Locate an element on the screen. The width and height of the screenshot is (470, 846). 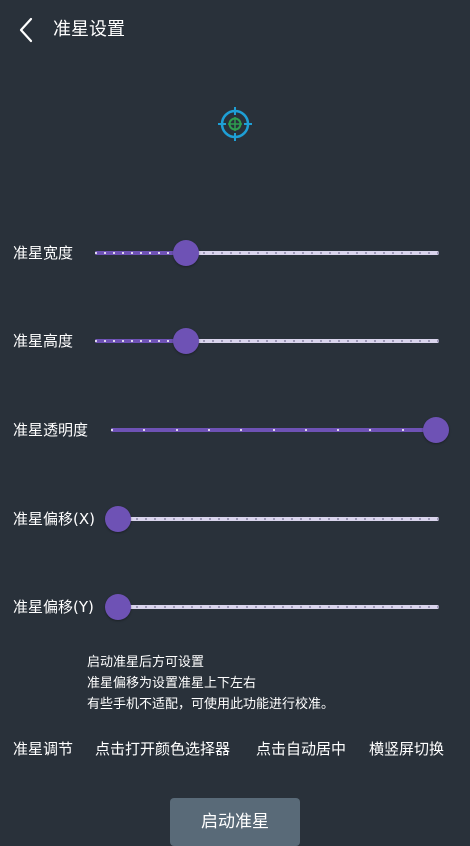
opacity-slider is located at coordinates (280, 430).